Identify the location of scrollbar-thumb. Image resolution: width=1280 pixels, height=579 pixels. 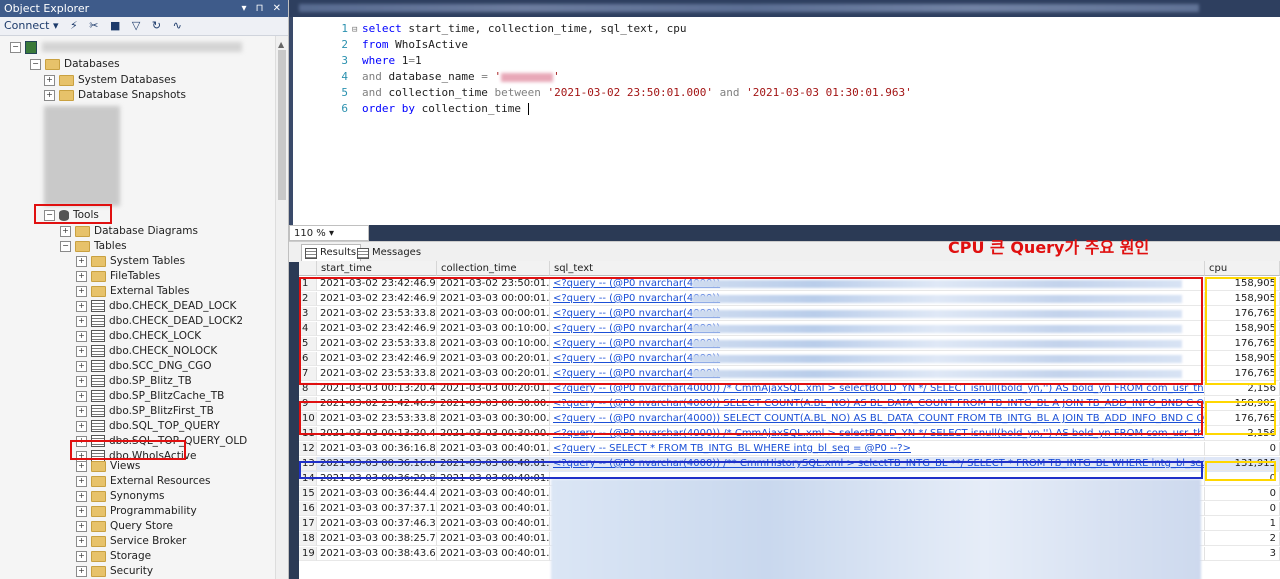
(282, 125).